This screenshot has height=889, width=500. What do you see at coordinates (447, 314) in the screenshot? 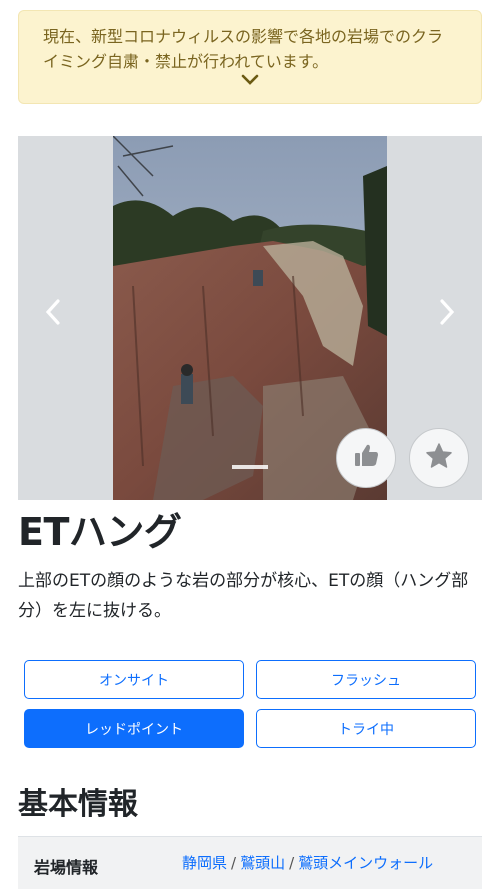
I see `chevron-right-icon` at bounding box center [447, 314].